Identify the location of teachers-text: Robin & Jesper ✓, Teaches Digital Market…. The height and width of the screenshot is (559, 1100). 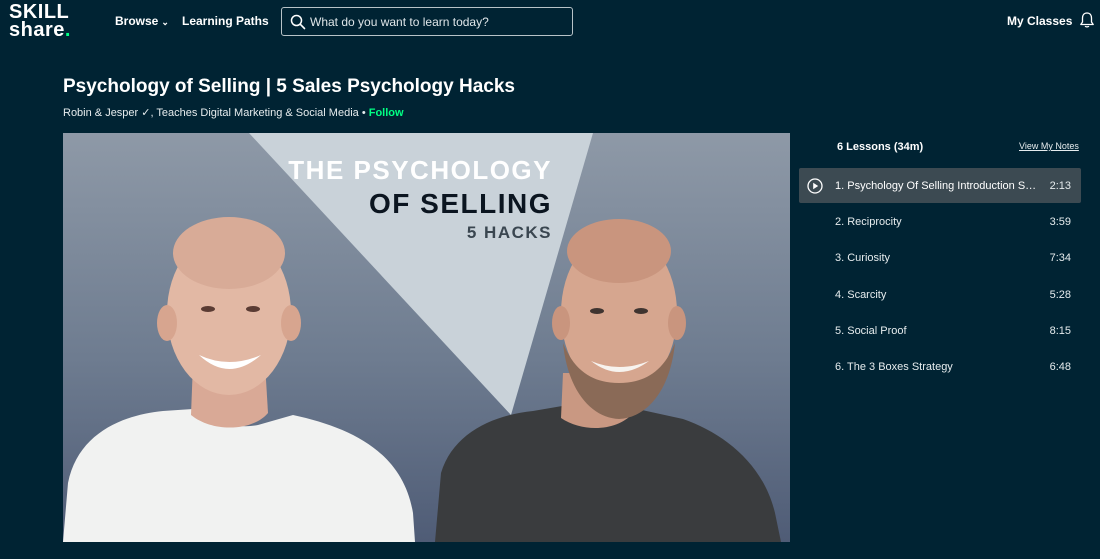
(216, 113).